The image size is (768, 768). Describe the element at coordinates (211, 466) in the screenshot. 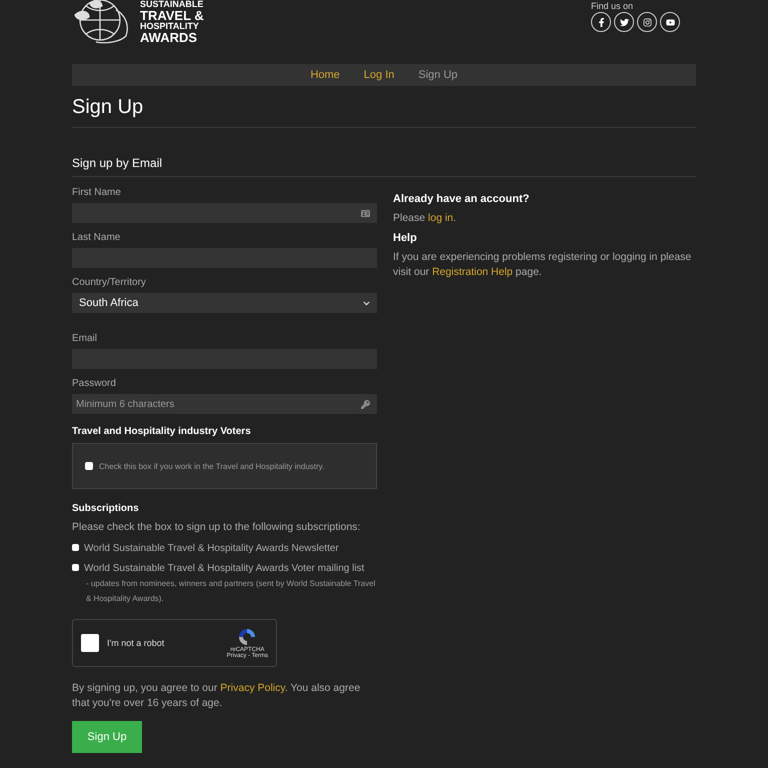

I see `checkbox-label: Check this box if you work in the Travel and Hospitality industry.` at that location.